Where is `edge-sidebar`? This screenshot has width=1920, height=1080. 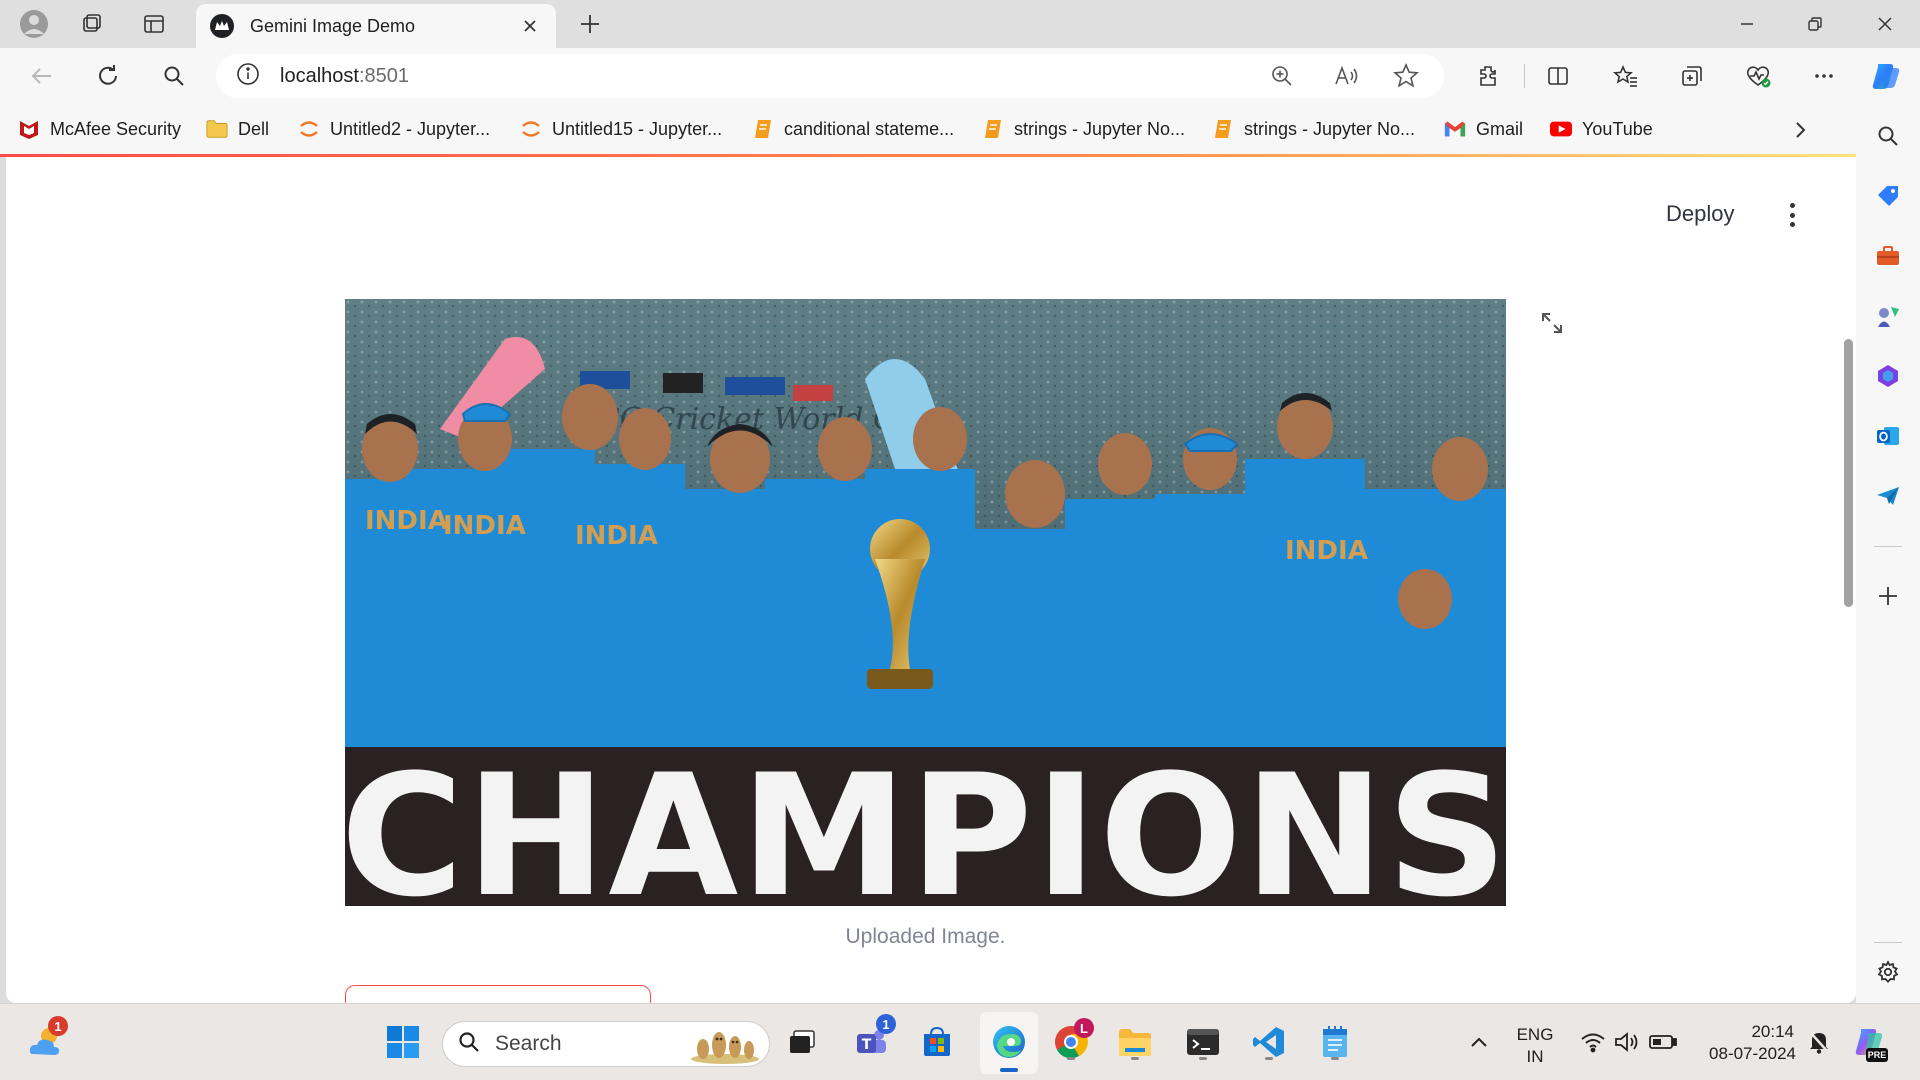 edge-sidebar is located at coordinates (1888, 553).